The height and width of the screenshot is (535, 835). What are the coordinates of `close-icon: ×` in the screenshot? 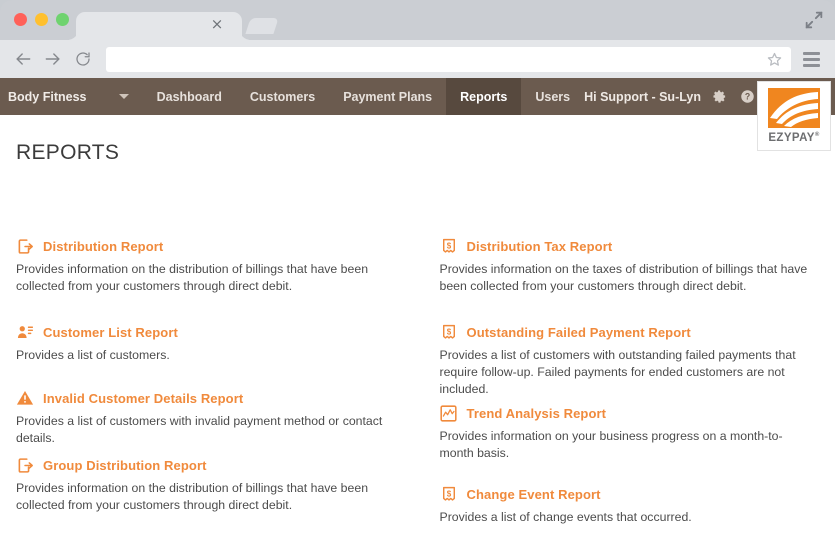 It's located at (217, 24).